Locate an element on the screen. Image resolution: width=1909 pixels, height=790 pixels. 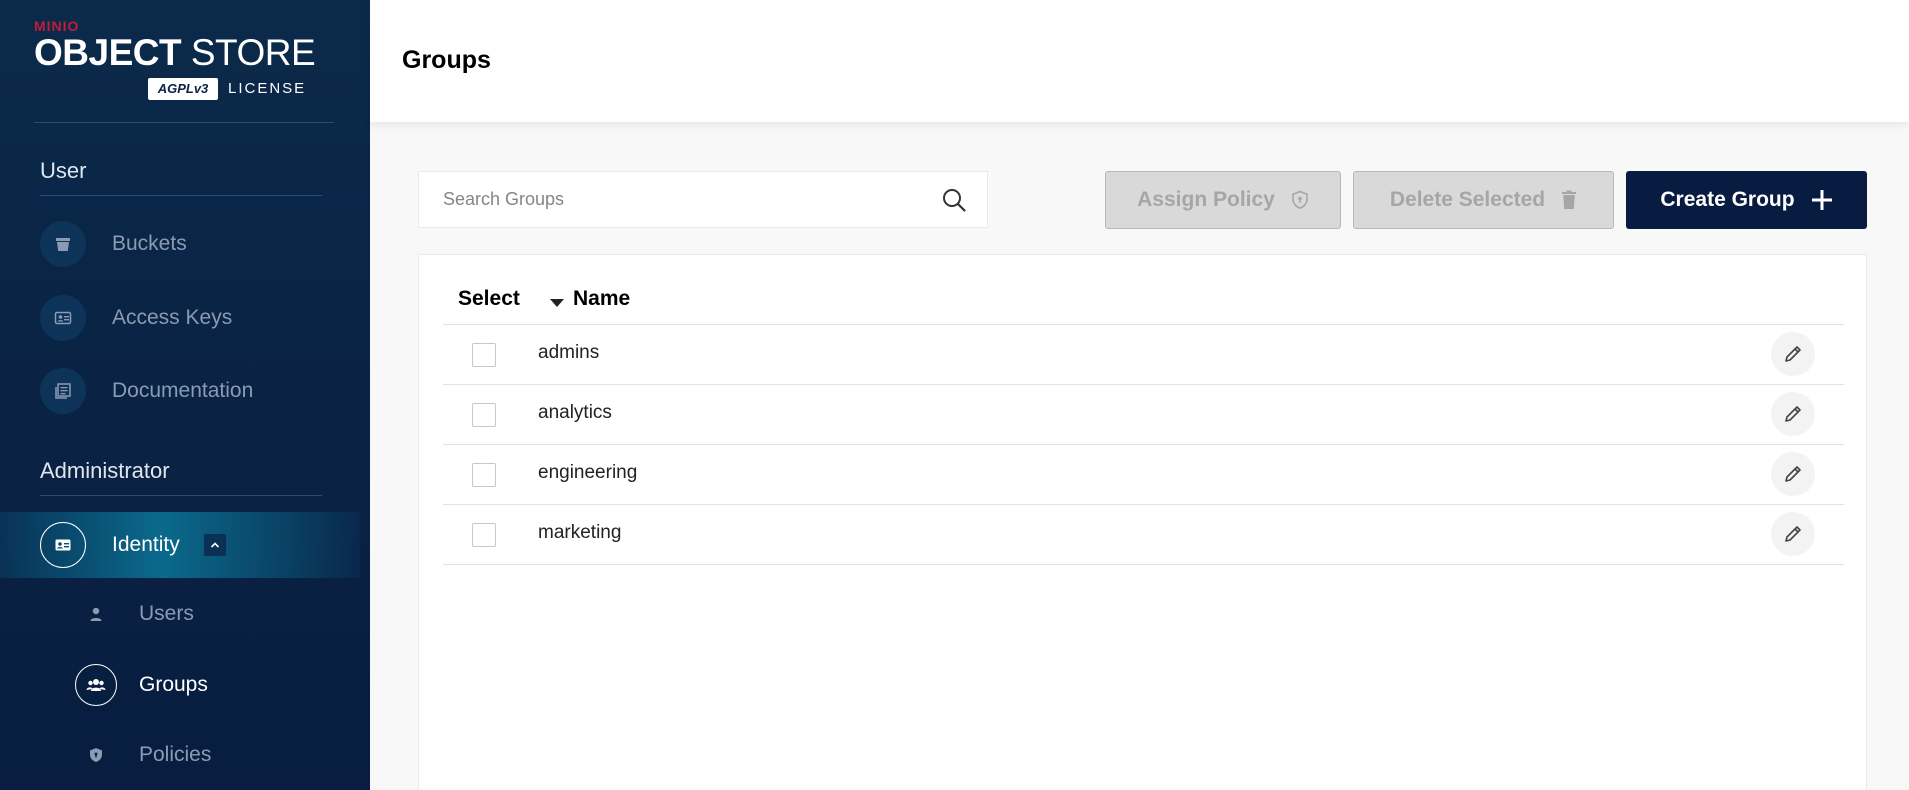
sidebar-item-policies: Policies is located at coordinates (143, 755).